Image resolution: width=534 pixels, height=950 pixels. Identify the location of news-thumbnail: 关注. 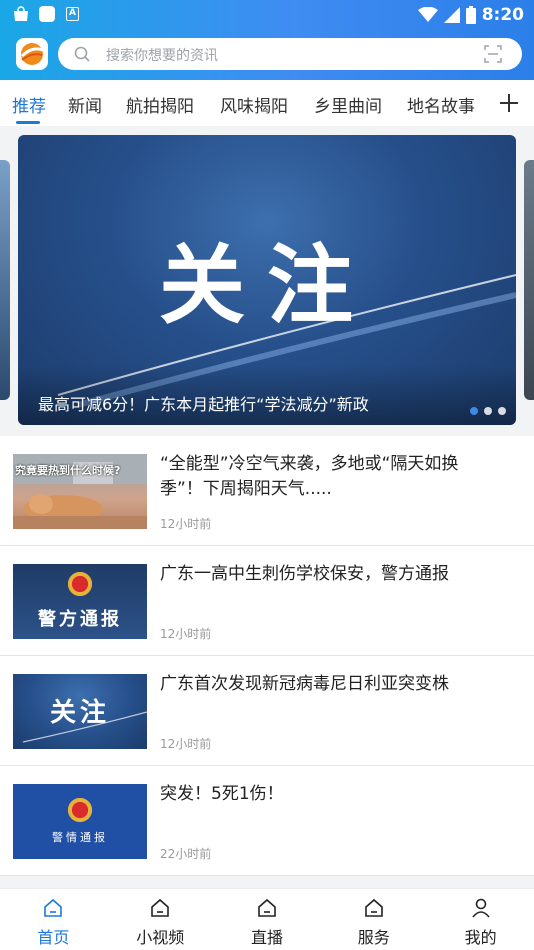
(80, 711).